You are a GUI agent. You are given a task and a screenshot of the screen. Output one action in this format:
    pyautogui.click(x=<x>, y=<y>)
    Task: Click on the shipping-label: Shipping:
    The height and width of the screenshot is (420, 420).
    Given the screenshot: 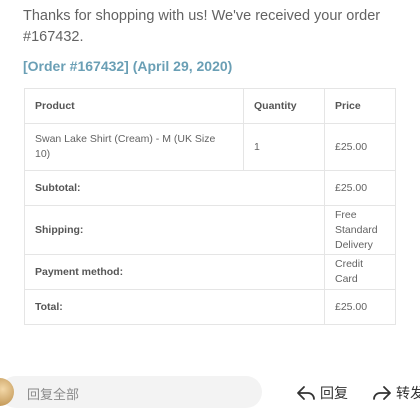 What is the action you would take?
    pyautogui.click(x=174, y=230)
    